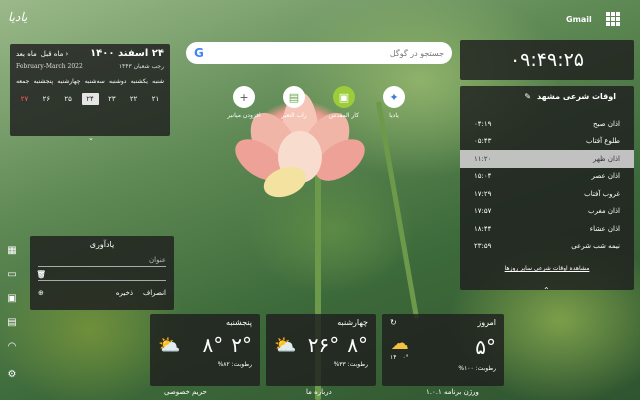 This screenshot has width=640, height=400. Describe the element at coordinates (576, 96) in the screenshot. I see `prayer-title: اوقات شرعی مشهد` at that location.